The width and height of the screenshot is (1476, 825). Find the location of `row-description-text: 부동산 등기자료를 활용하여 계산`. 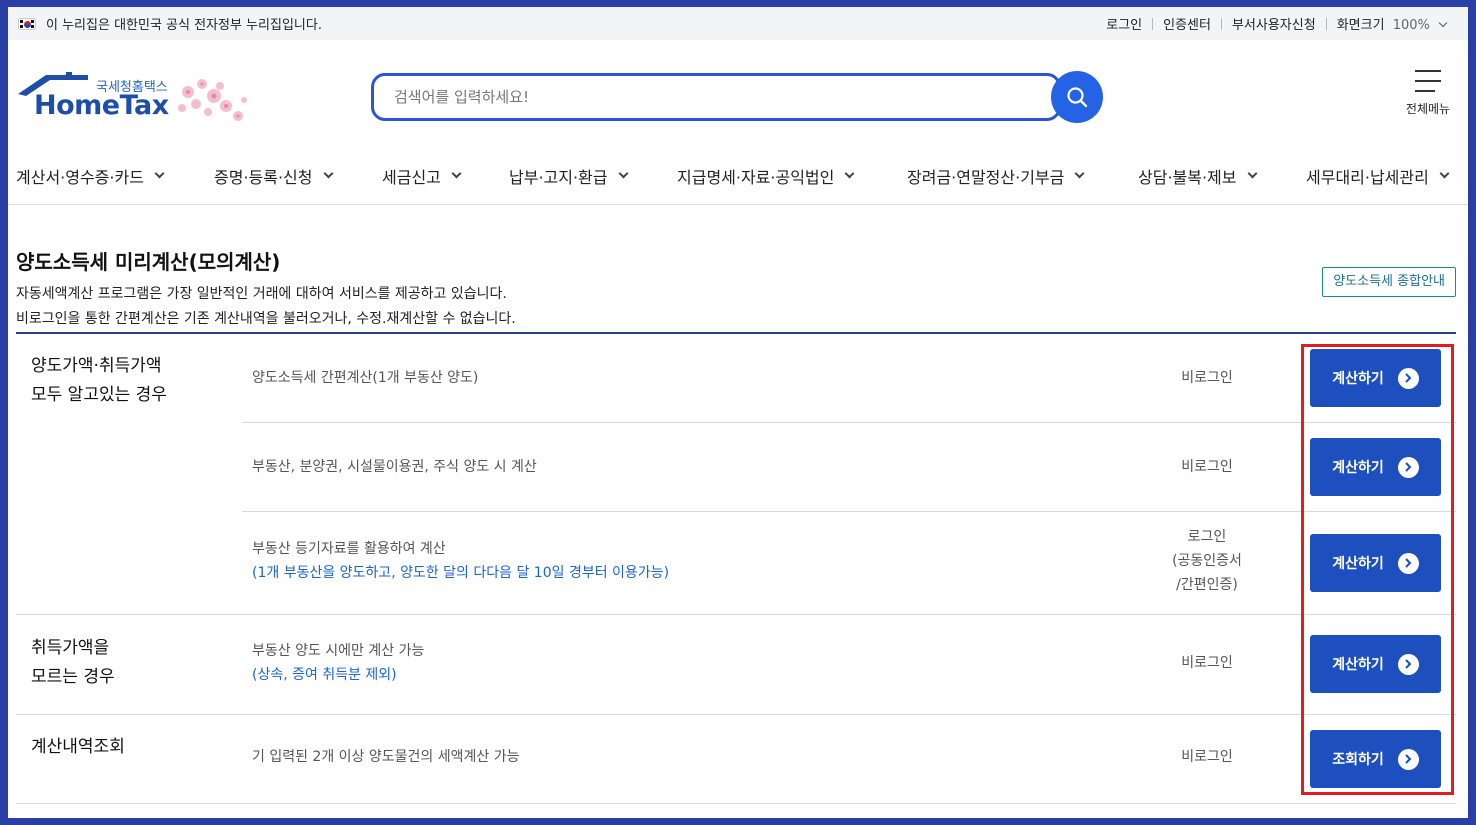

row-description-text: 부동산 등기자료를 활용하여 계산 is located at coordinates (349, 549).